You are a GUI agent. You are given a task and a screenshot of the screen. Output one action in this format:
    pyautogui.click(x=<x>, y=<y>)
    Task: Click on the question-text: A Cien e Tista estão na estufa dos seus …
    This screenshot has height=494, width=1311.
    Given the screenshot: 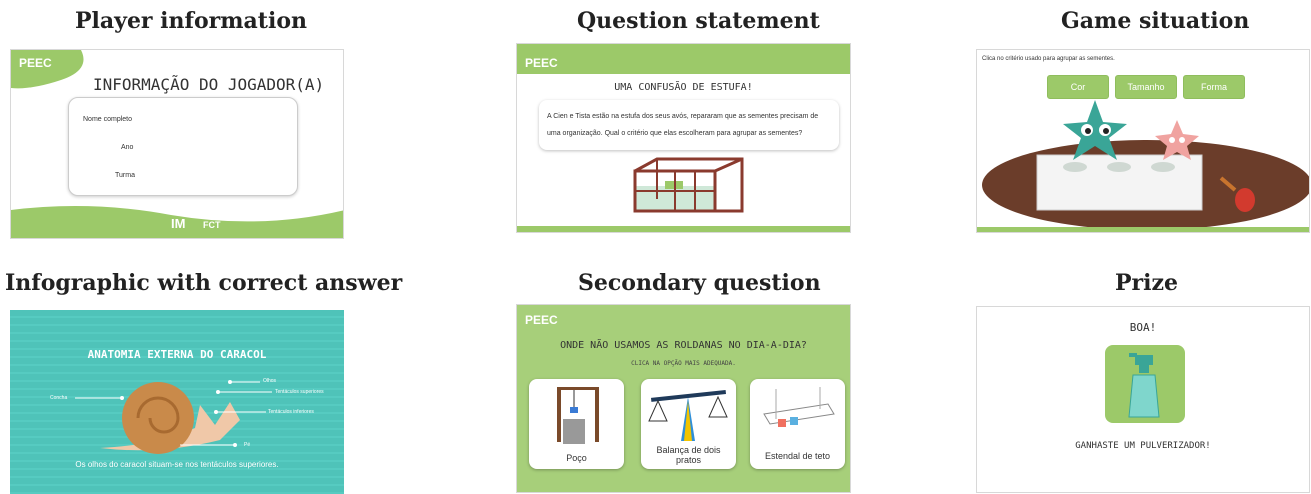 What is the action you would take?
    pyautogui.click(x=683, y=125)
    